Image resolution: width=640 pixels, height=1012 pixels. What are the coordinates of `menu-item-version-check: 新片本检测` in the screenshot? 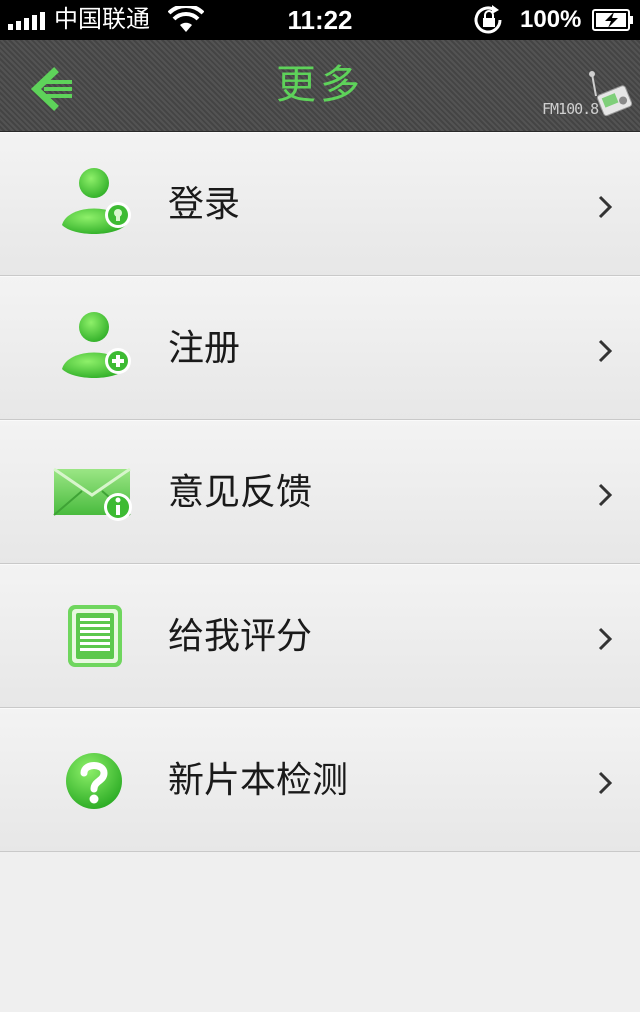 It's located at (320, 780).